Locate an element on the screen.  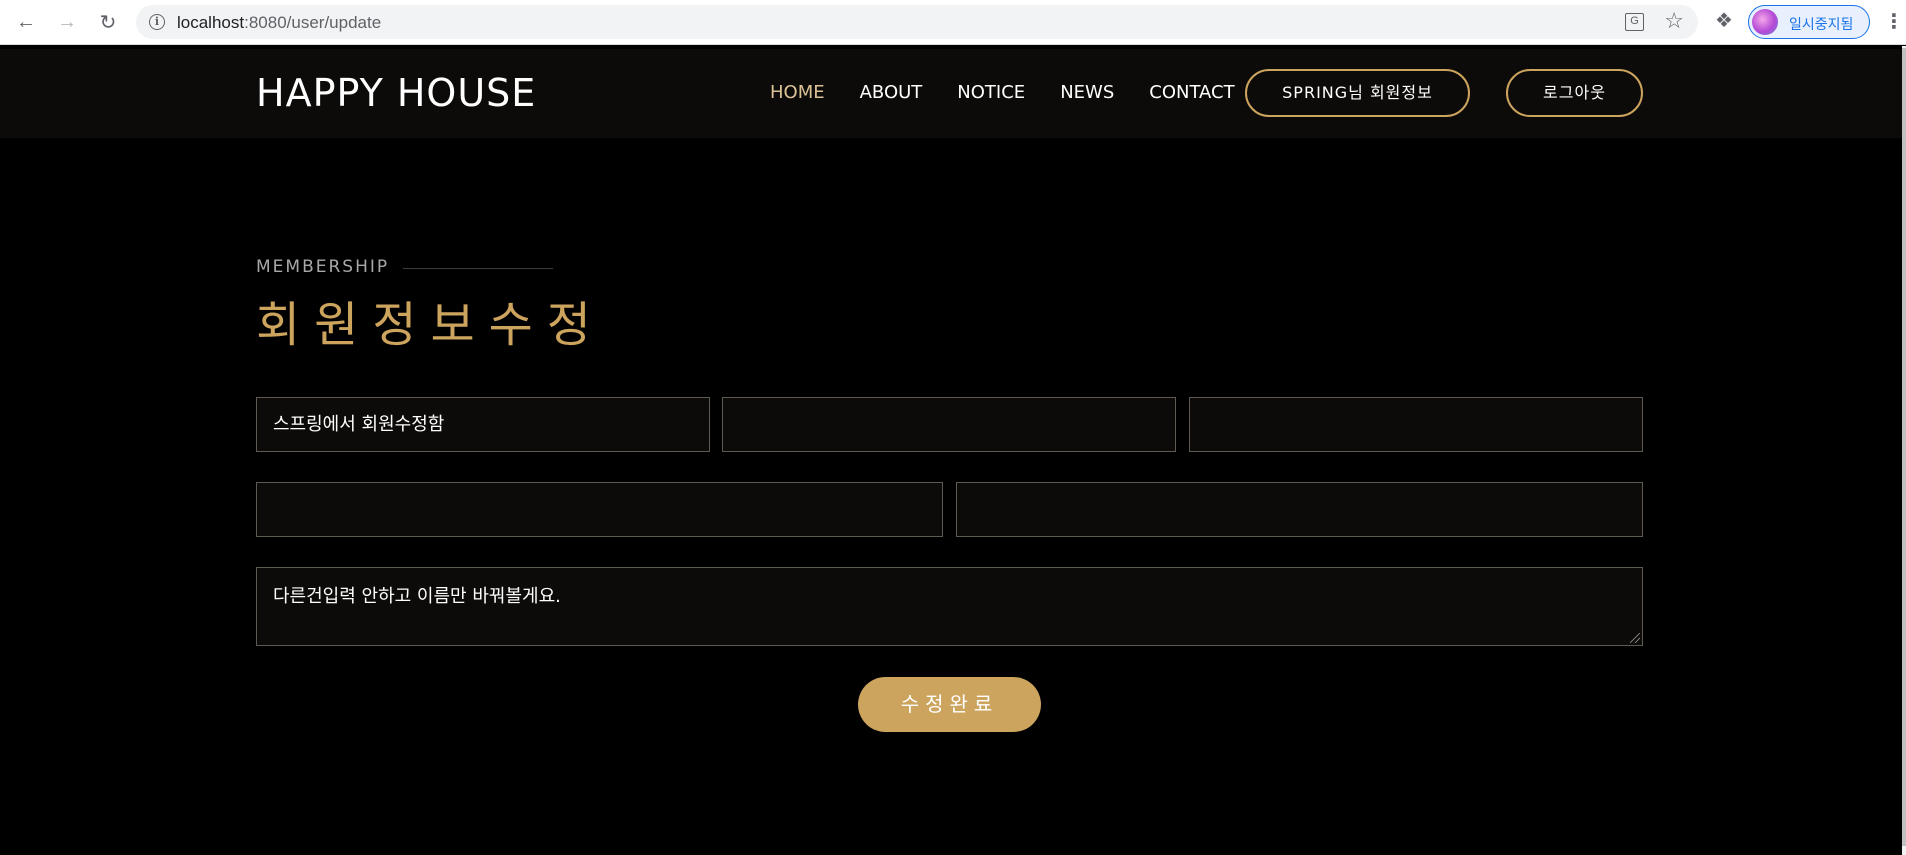
scrollbar-thumb is located at coordinates (1904, 447).